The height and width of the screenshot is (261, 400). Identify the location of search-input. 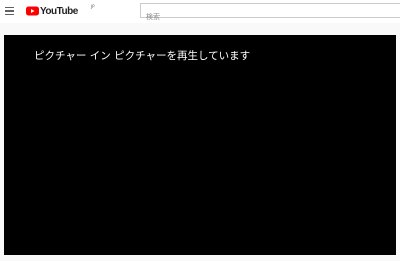
(270, 17).